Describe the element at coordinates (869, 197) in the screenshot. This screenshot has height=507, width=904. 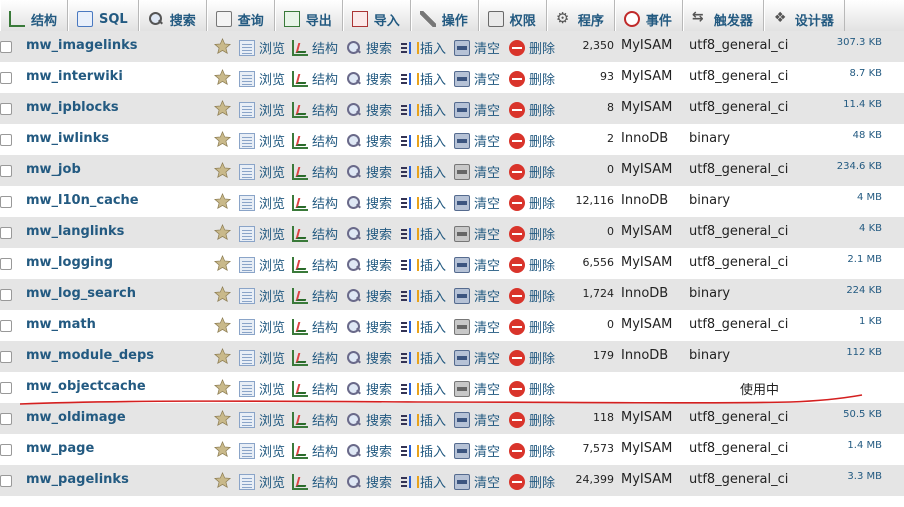
I see `table-size-link: 4 MB` at that location.